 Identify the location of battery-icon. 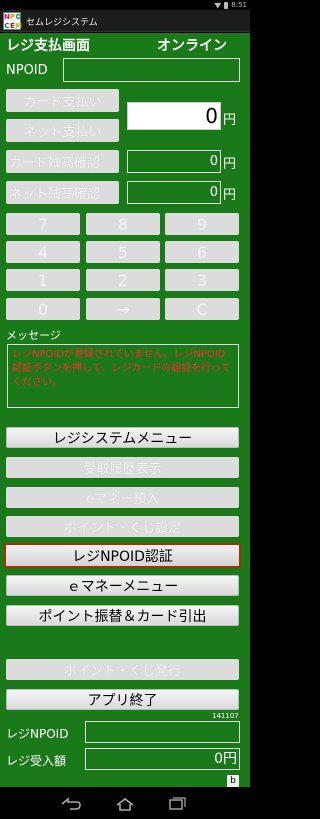
(226, 5).